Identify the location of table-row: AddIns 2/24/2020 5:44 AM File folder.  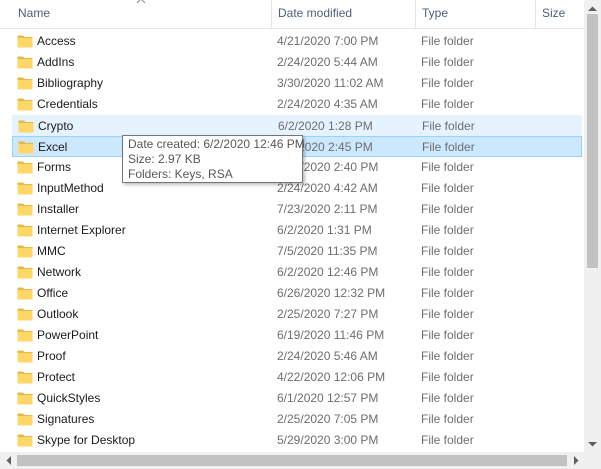
(297, 62).